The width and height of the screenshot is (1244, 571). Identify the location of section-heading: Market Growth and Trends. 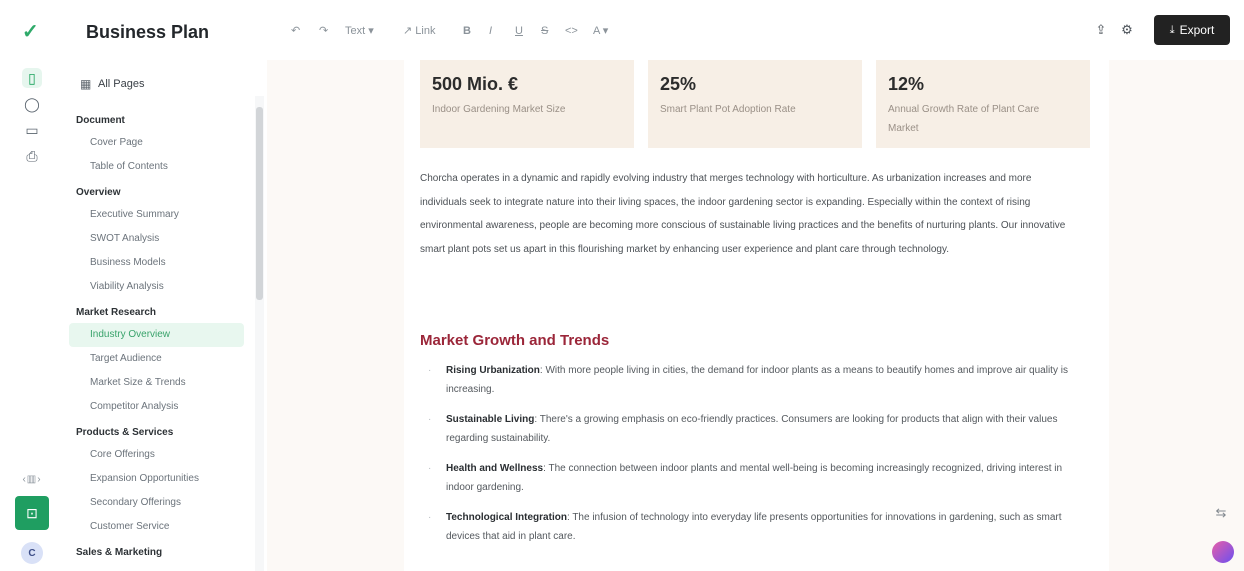
(515, 340).